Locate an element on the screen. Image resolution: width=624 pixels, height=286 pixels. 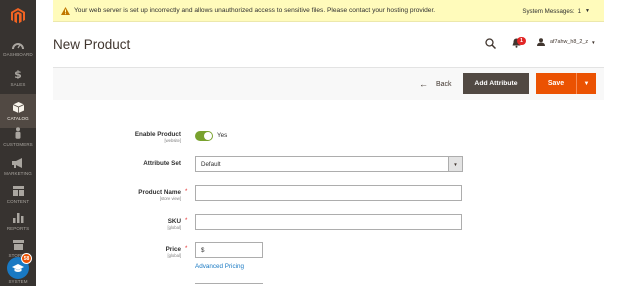
catalog-box-icon is located at coordinates (18, 107).